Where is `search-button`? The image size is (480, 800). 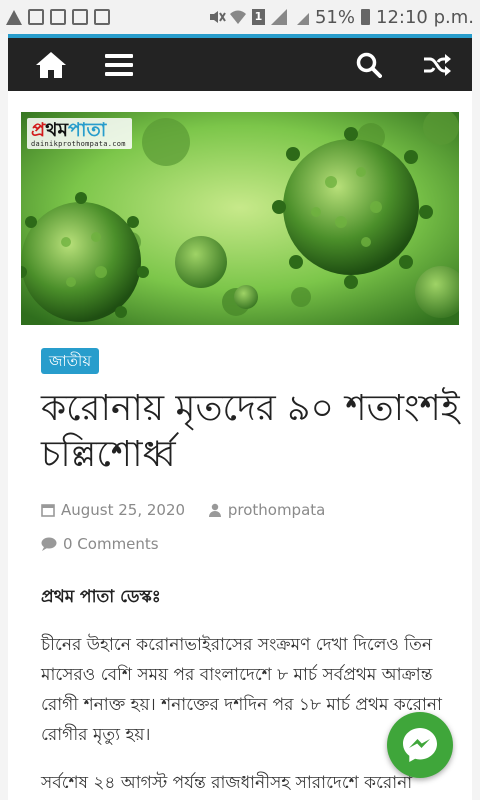 search-button is located at coordinates (369, 65).